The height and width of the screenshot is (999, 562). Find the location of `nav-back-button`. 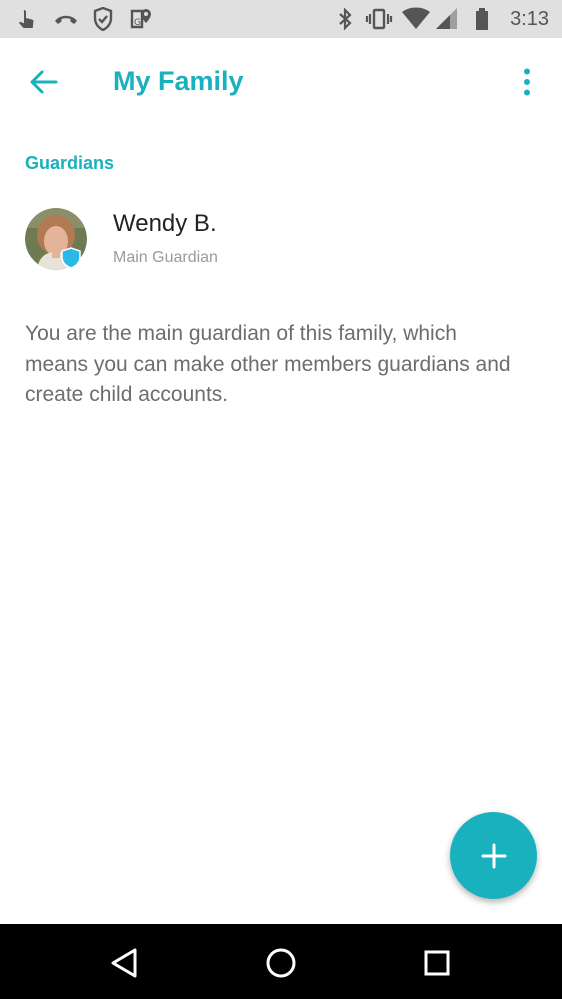

nav-back-button is located at coordinates (125, 963).